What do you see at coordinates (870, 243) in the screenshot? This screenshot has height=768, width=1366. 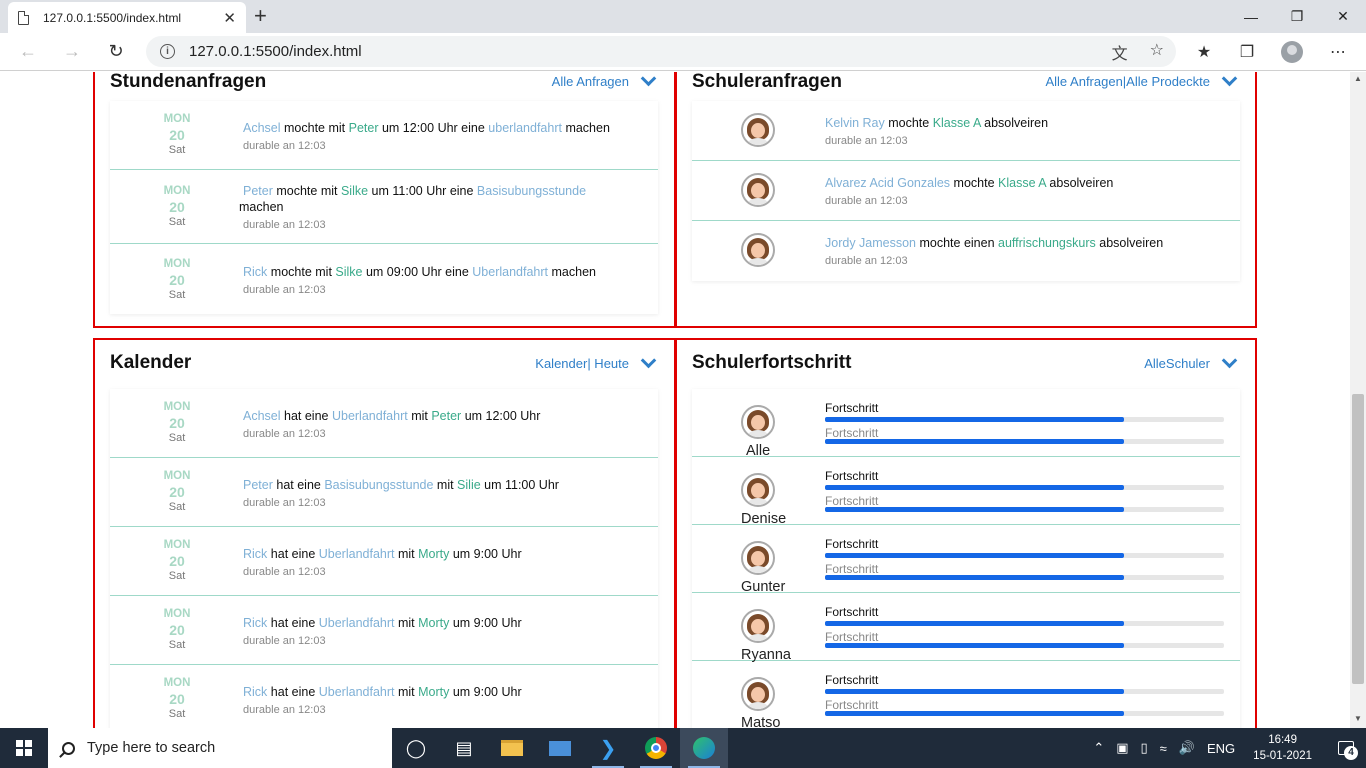 I see `student-link: Jordy Jamesson` at bounding box center [870, 243].